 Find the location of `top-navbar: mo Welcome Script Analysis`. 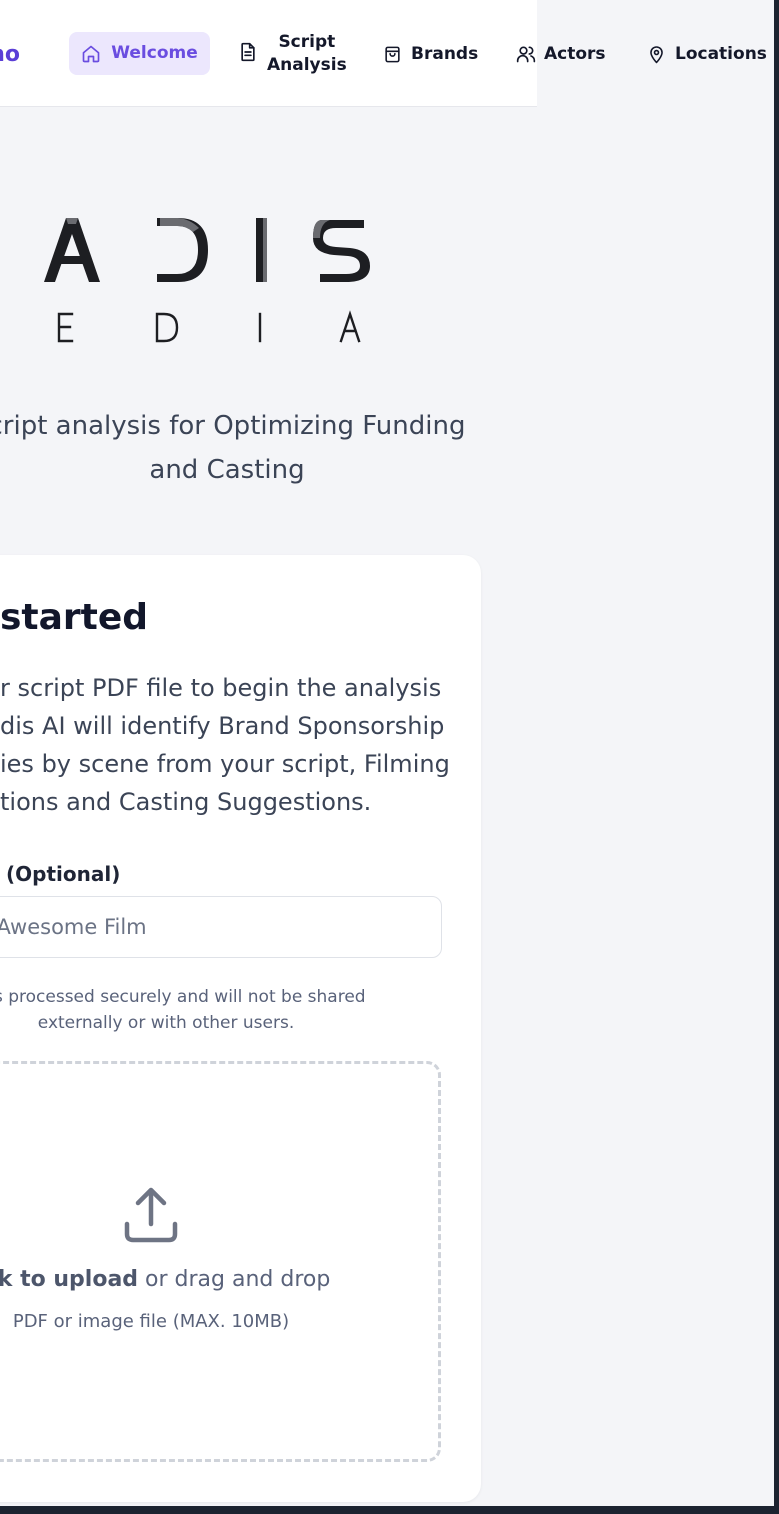

top-navbar: mo Welcome Script Analysis is located at coordinates (383, 53).